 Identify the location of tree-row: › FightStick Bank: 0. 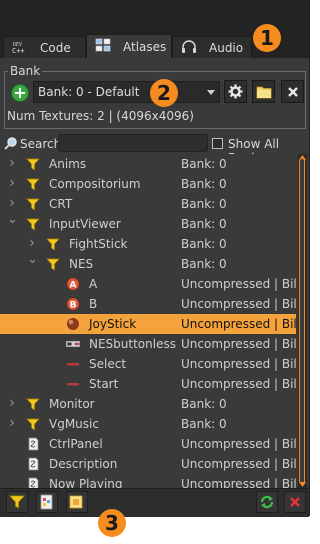
(148, 244).